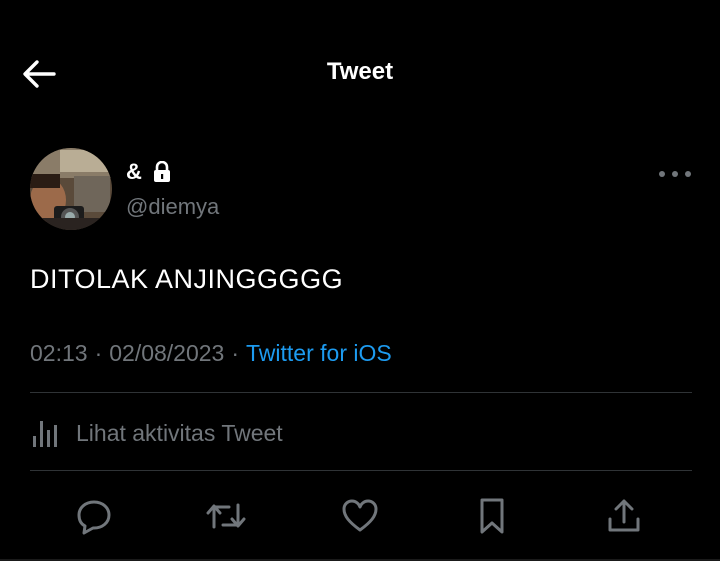  I want to click on tweet-action-bar, so click(360, 515).